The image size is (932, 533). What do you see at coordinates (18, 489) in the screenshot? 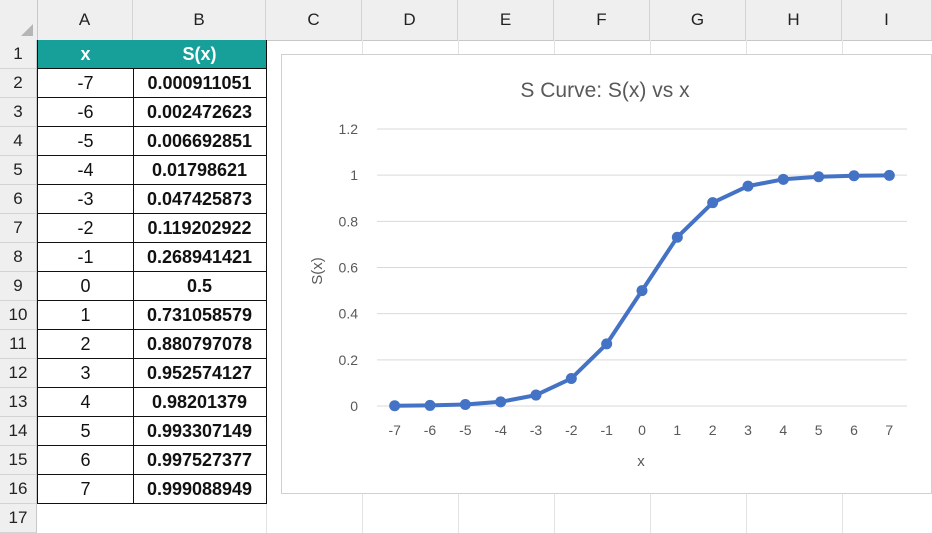
I see `row-header-16: 16` at bounding box center [18, 489].